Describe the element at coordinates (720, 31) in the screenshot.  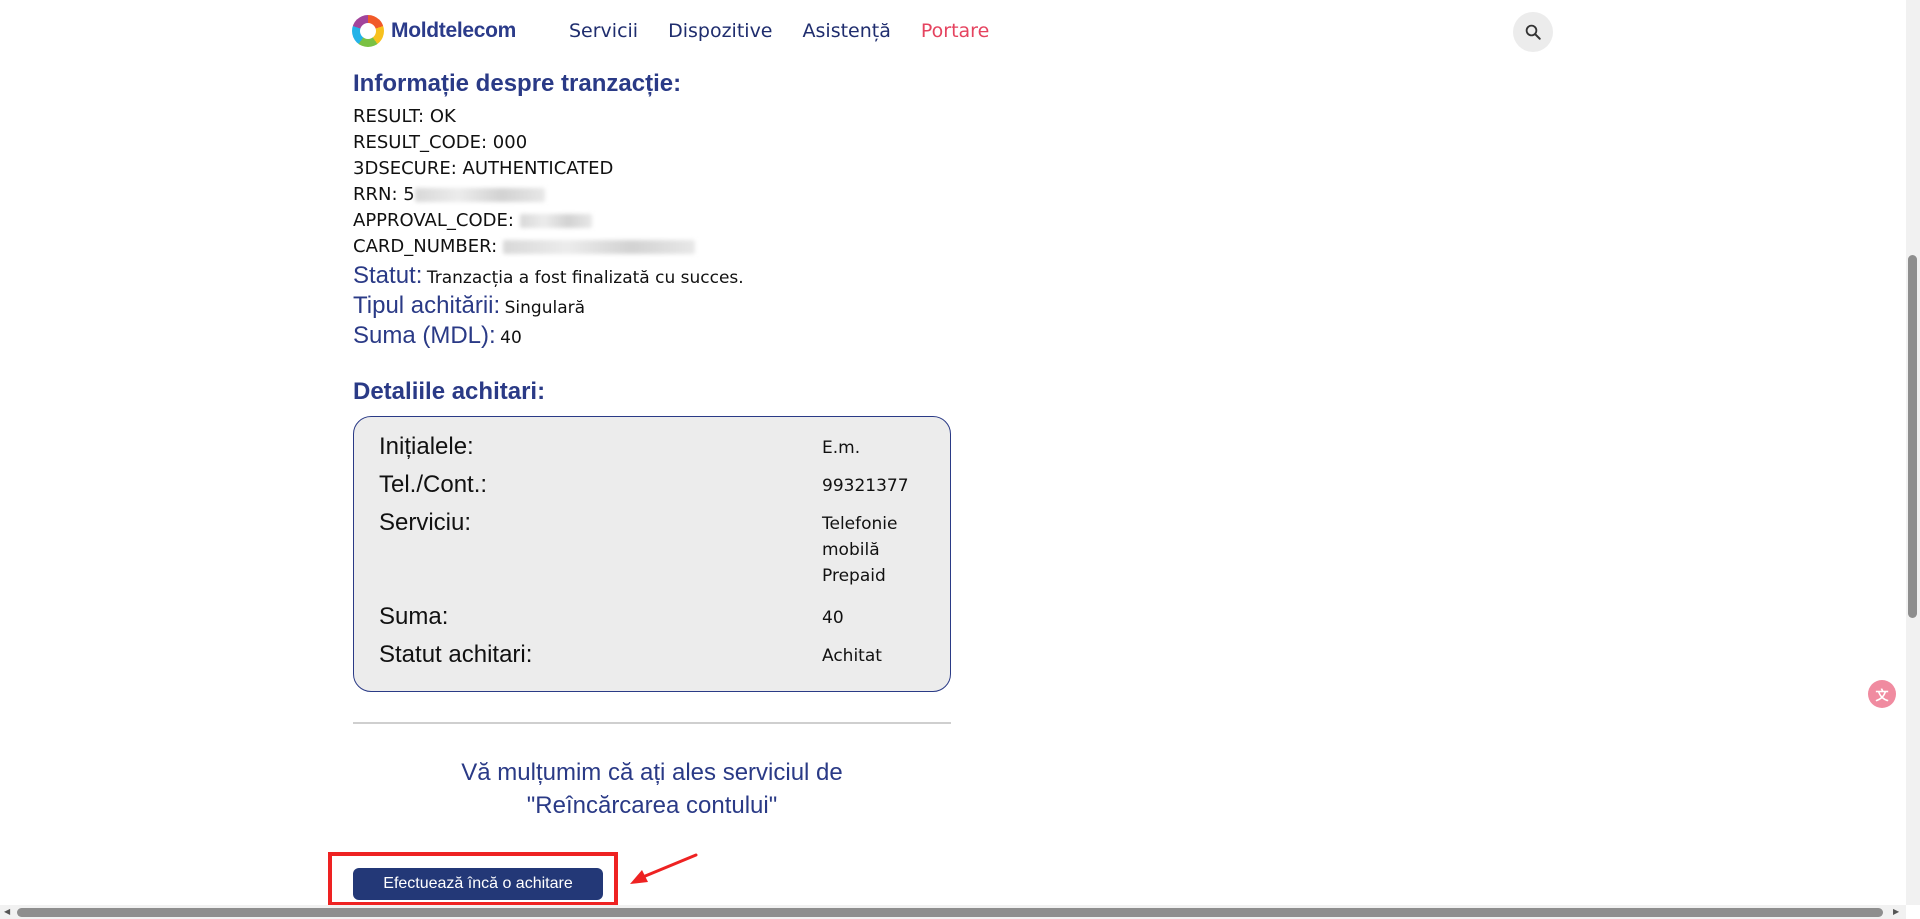
I see `nav-item-dispozitive: Dispozitive` at that location.